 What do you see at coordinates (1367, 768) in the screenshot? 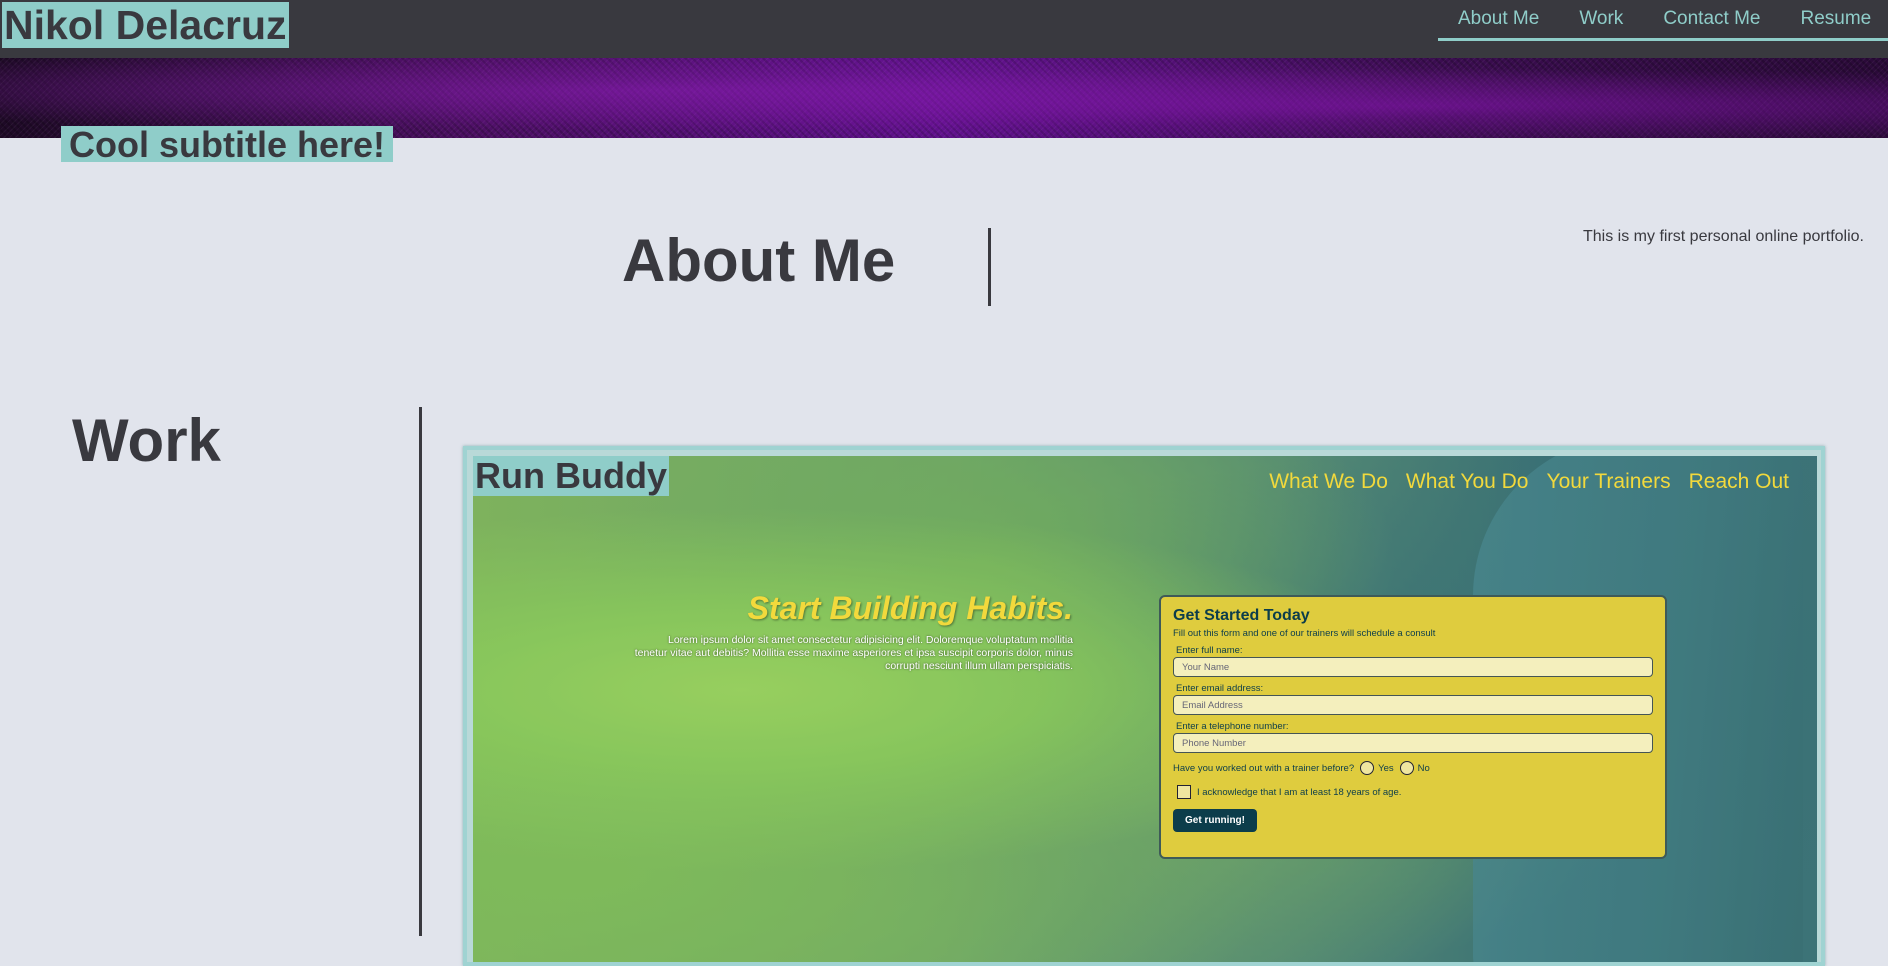
I see `yes-radio` at bounding box center [1367, 768].